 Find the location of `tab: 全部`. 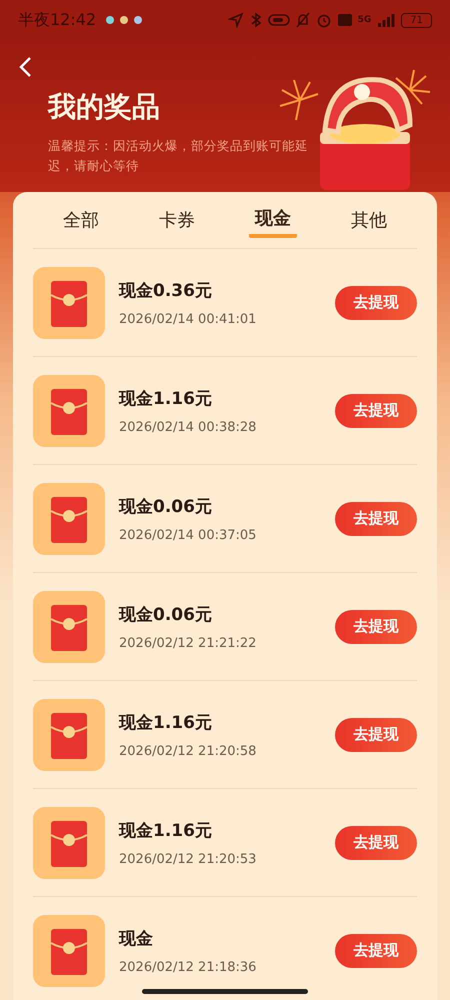

tab: 全部 is located at coordinates (81, 220).